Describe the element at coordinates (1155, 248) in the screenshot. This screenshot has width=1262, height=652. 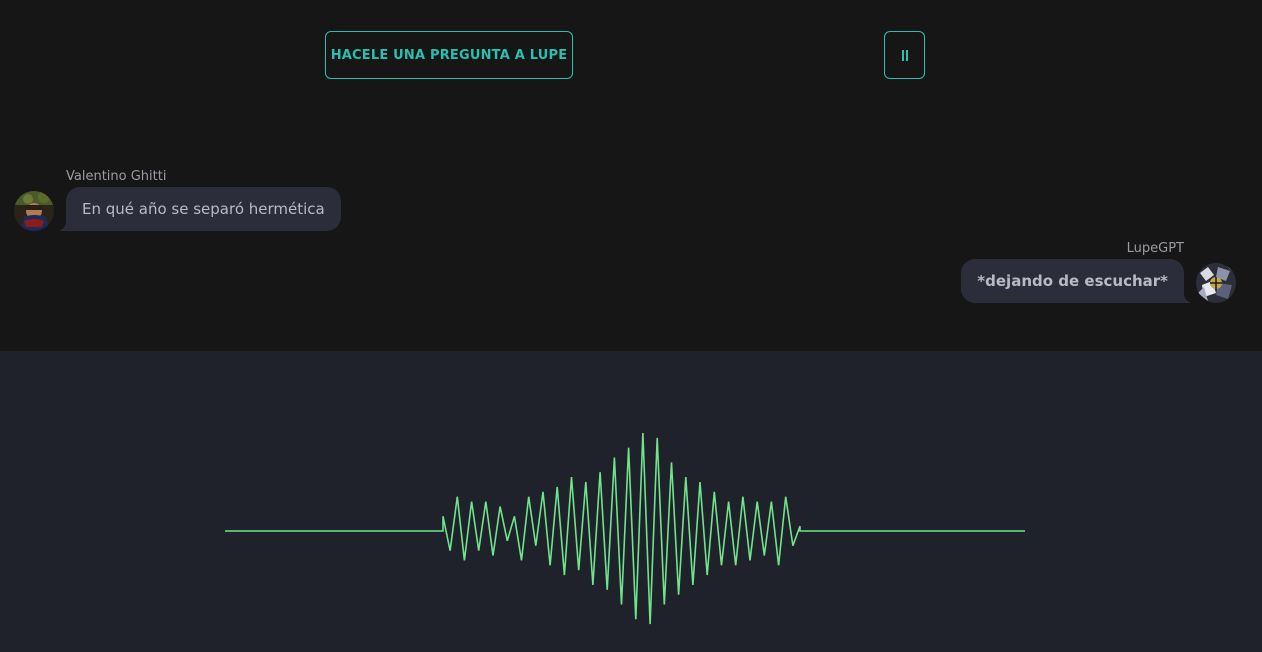
I see `sender-name-bot: LupeGPT` at that location.